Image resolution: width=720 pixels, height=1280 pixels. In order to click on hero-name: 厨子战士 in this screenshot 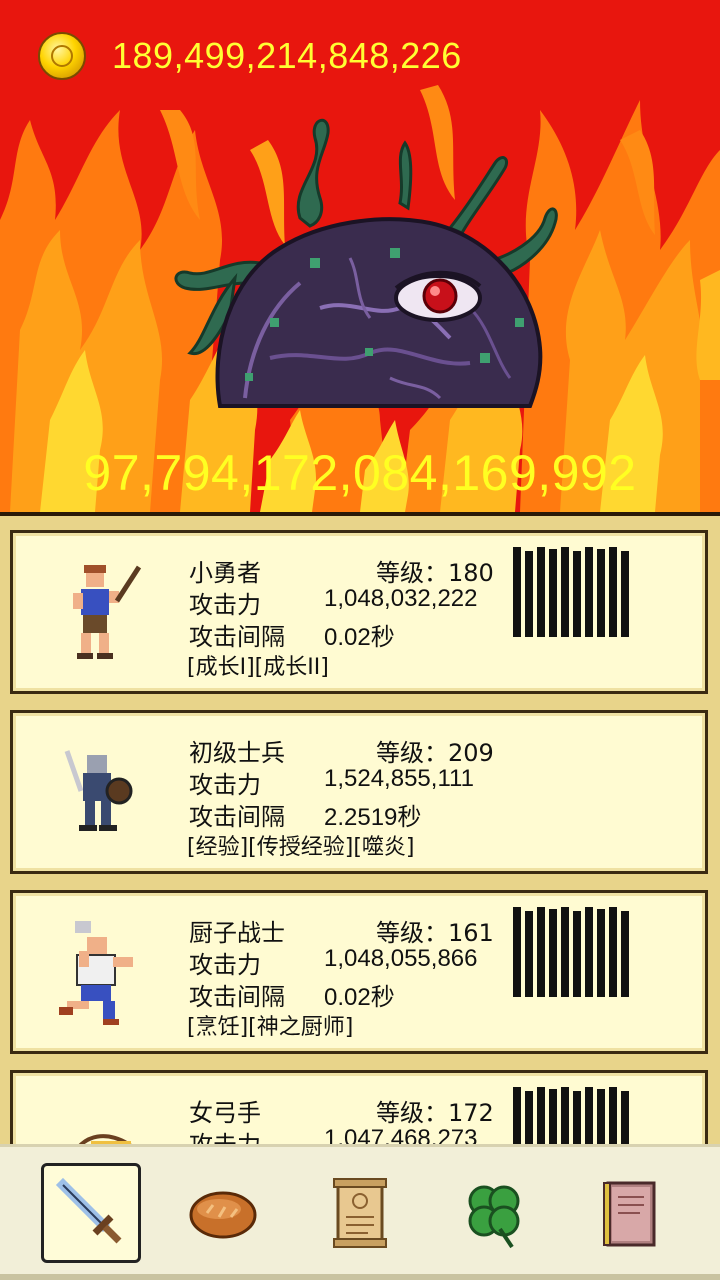, I will do `click(237, 933)`.